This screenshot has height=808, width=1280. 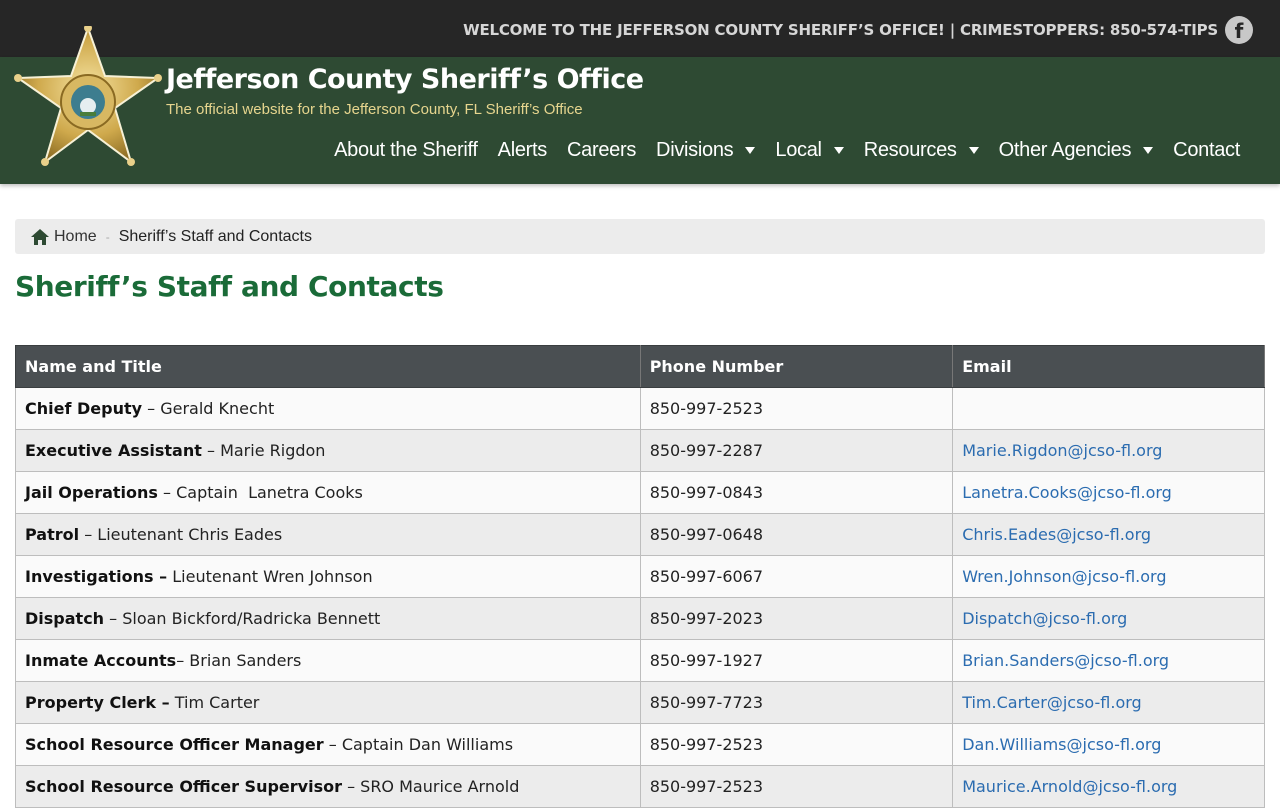 I want to click on home-icon, so click(x=40, y=236).